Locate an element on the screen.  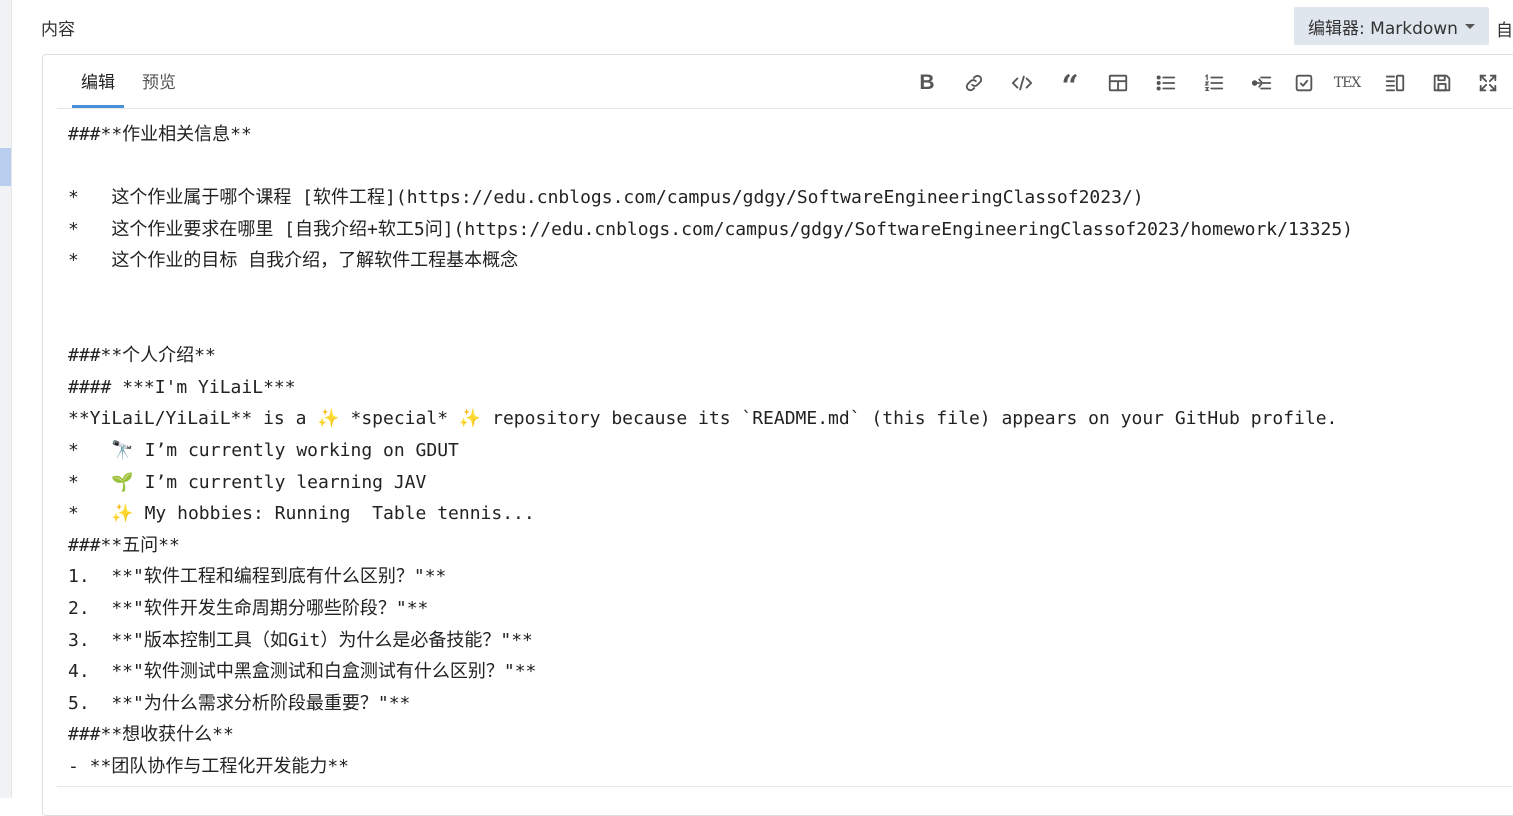
indent-icon is located at coordinates (1262, 83).